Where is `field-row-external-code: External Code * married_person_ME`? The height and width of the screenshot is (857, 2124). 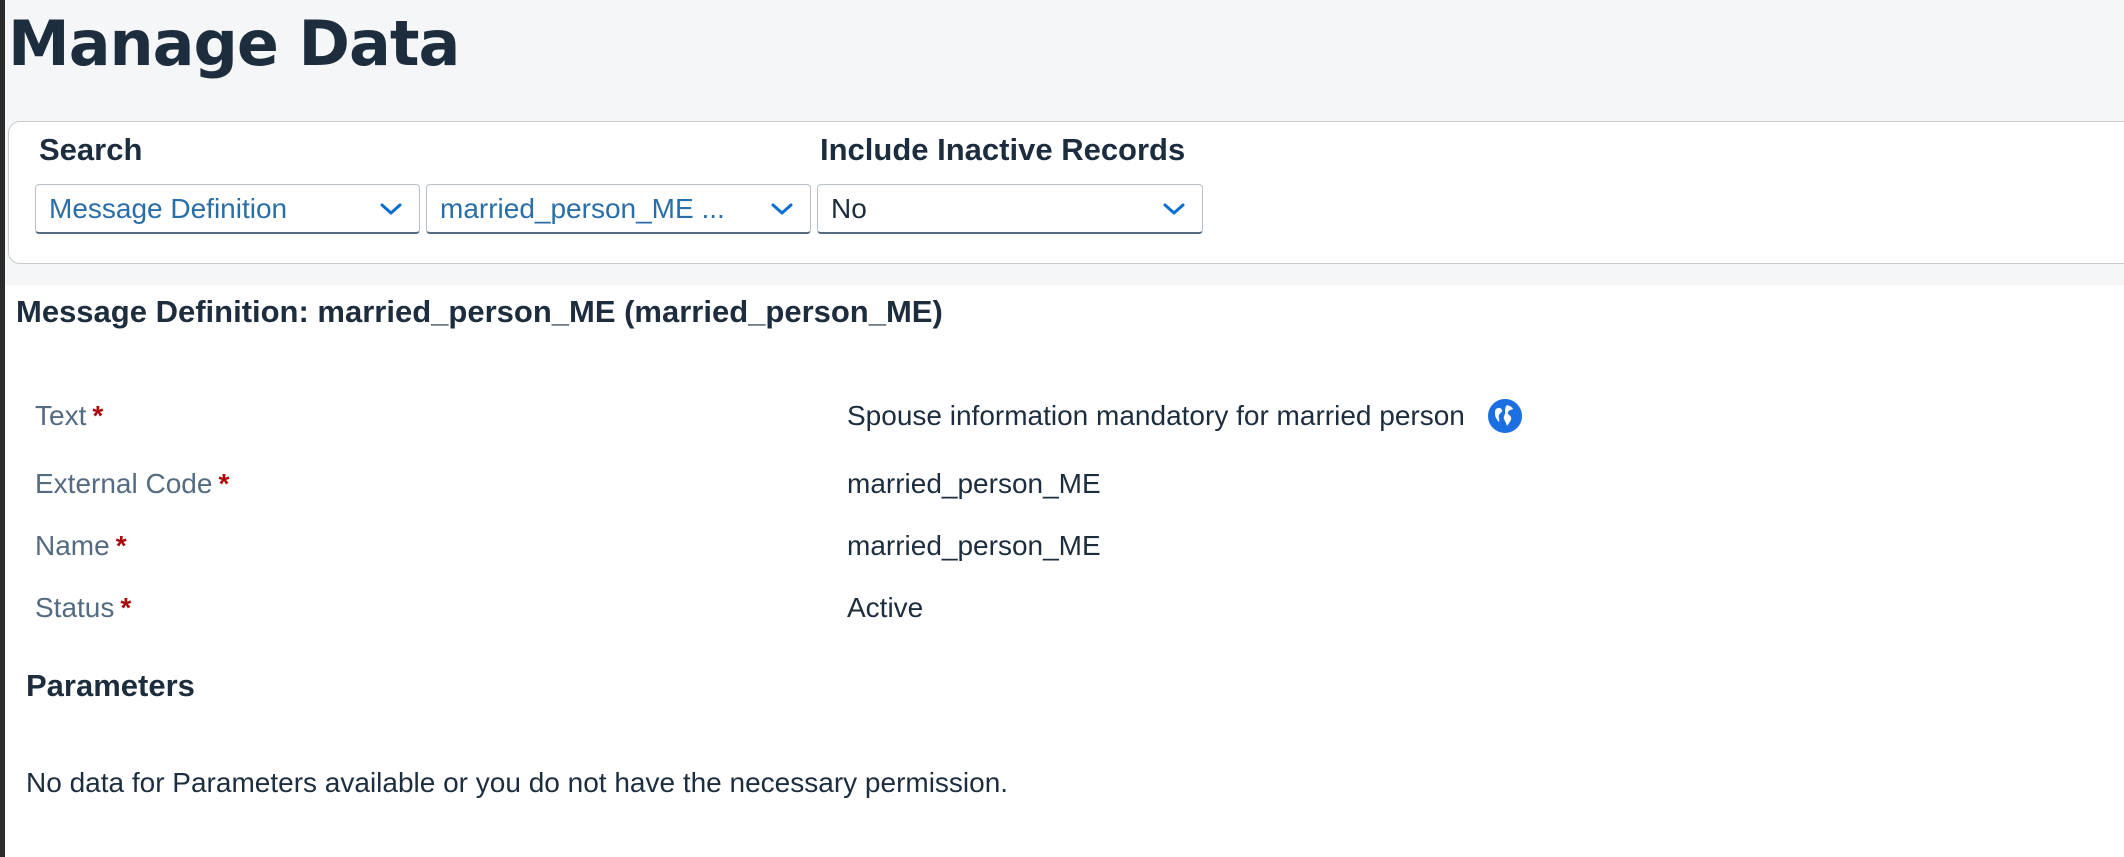 field-row-external-code: External Code * married_person_ME is located at coordinates (885, 484).